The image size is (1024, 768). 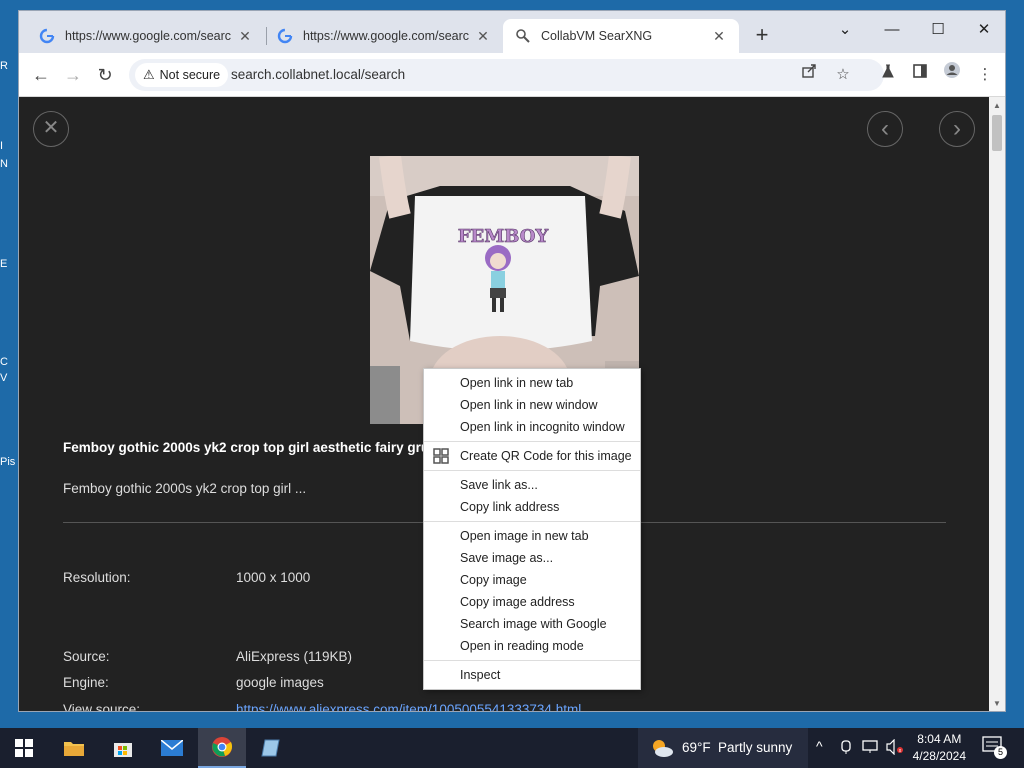 I want to click on back-button: ←, so click(x=41, y=75).